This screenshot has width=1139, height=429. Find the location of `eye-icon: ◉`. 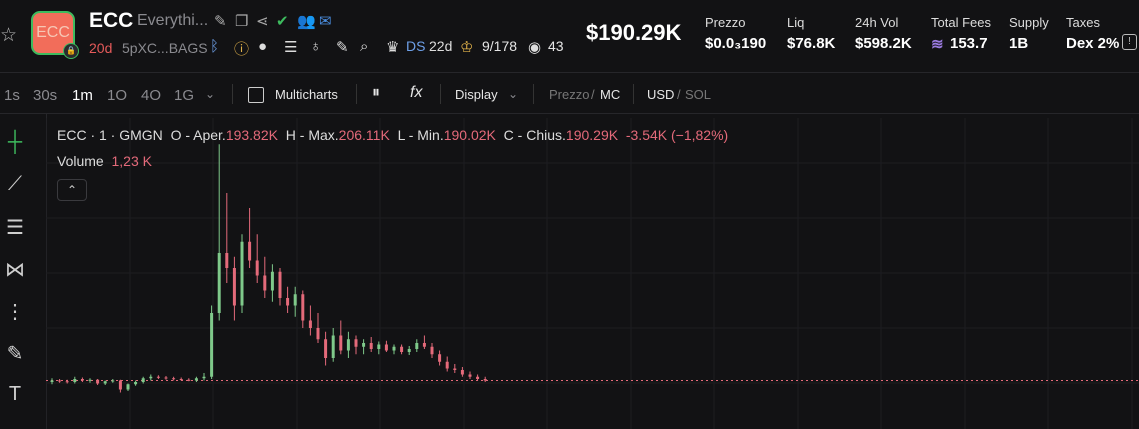

eye-icon: ◉ is located at coordinates (535, 47).